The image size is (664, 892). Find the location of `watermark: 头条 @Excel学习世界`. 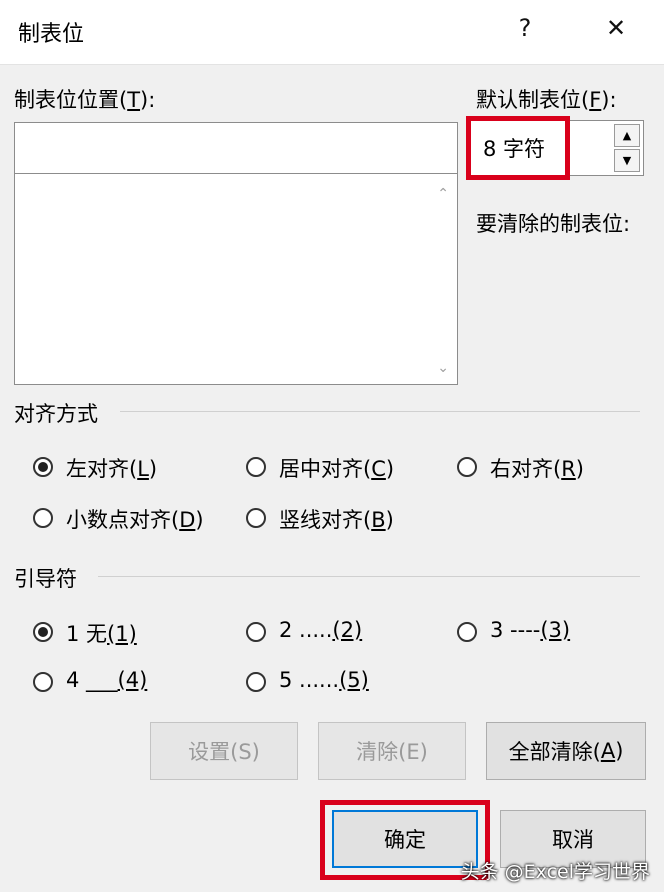

watermark: 头条 @Excel学习世界 is located at coordinates (555, 872).